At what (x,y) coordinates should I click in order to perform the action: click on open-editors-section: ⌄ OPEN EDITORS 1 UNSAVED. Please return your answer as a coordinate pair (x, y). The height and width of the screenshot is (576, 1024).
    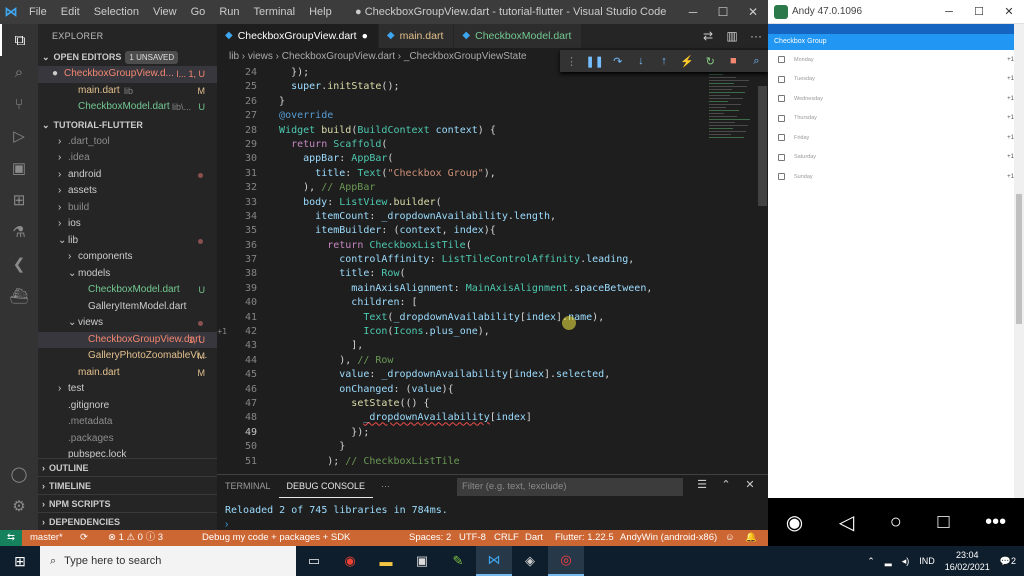
    Looking at the image, I should click on (127, 57).